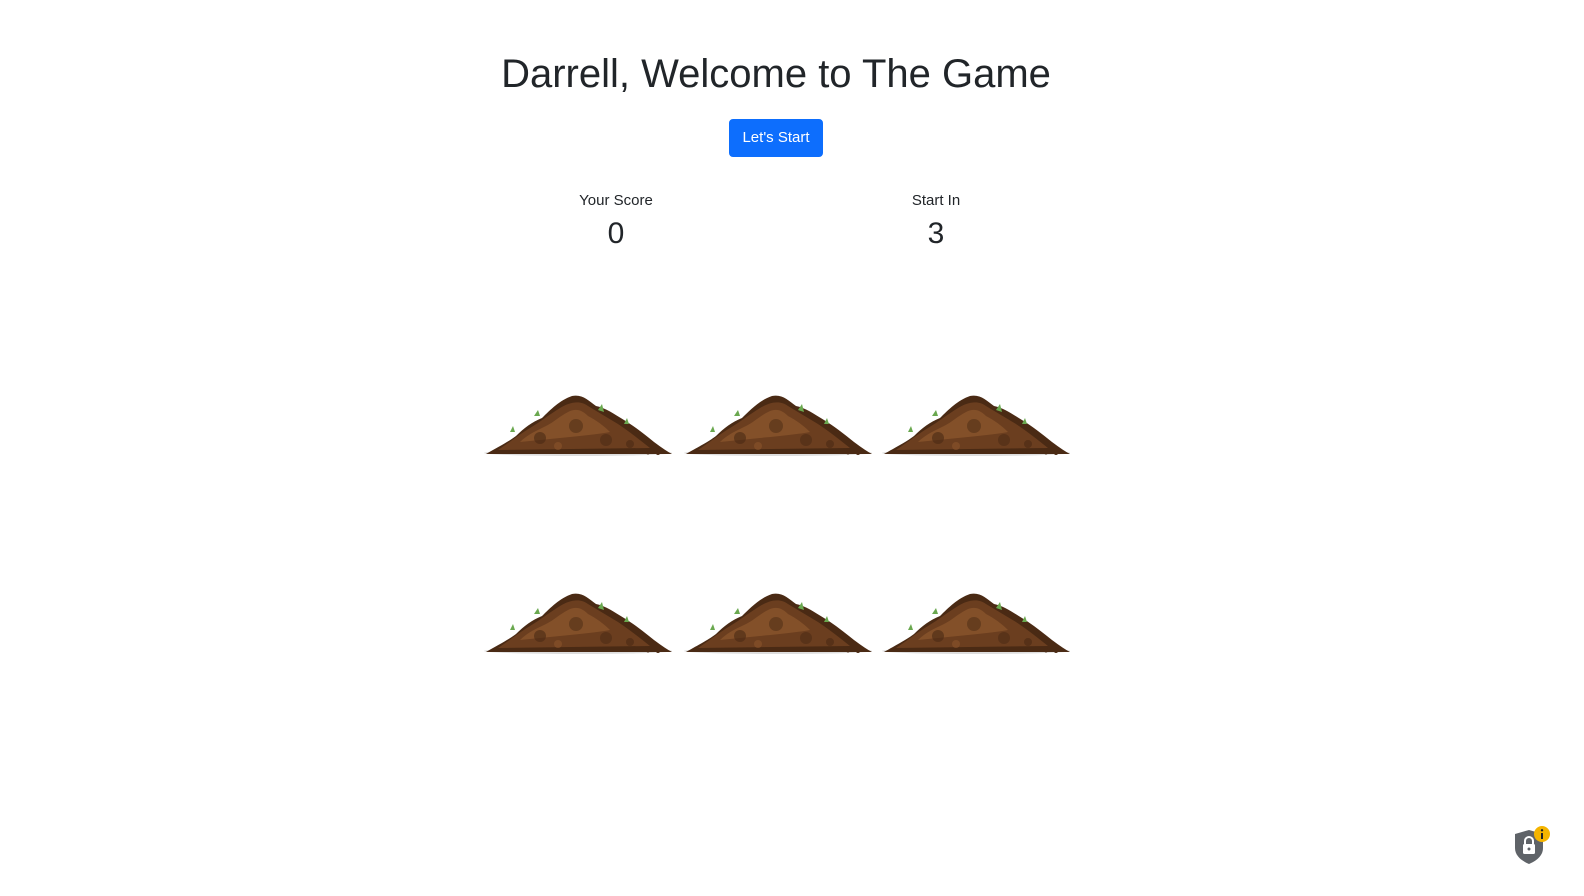  I want to click on score-label: Your Score, so click(616, 200).